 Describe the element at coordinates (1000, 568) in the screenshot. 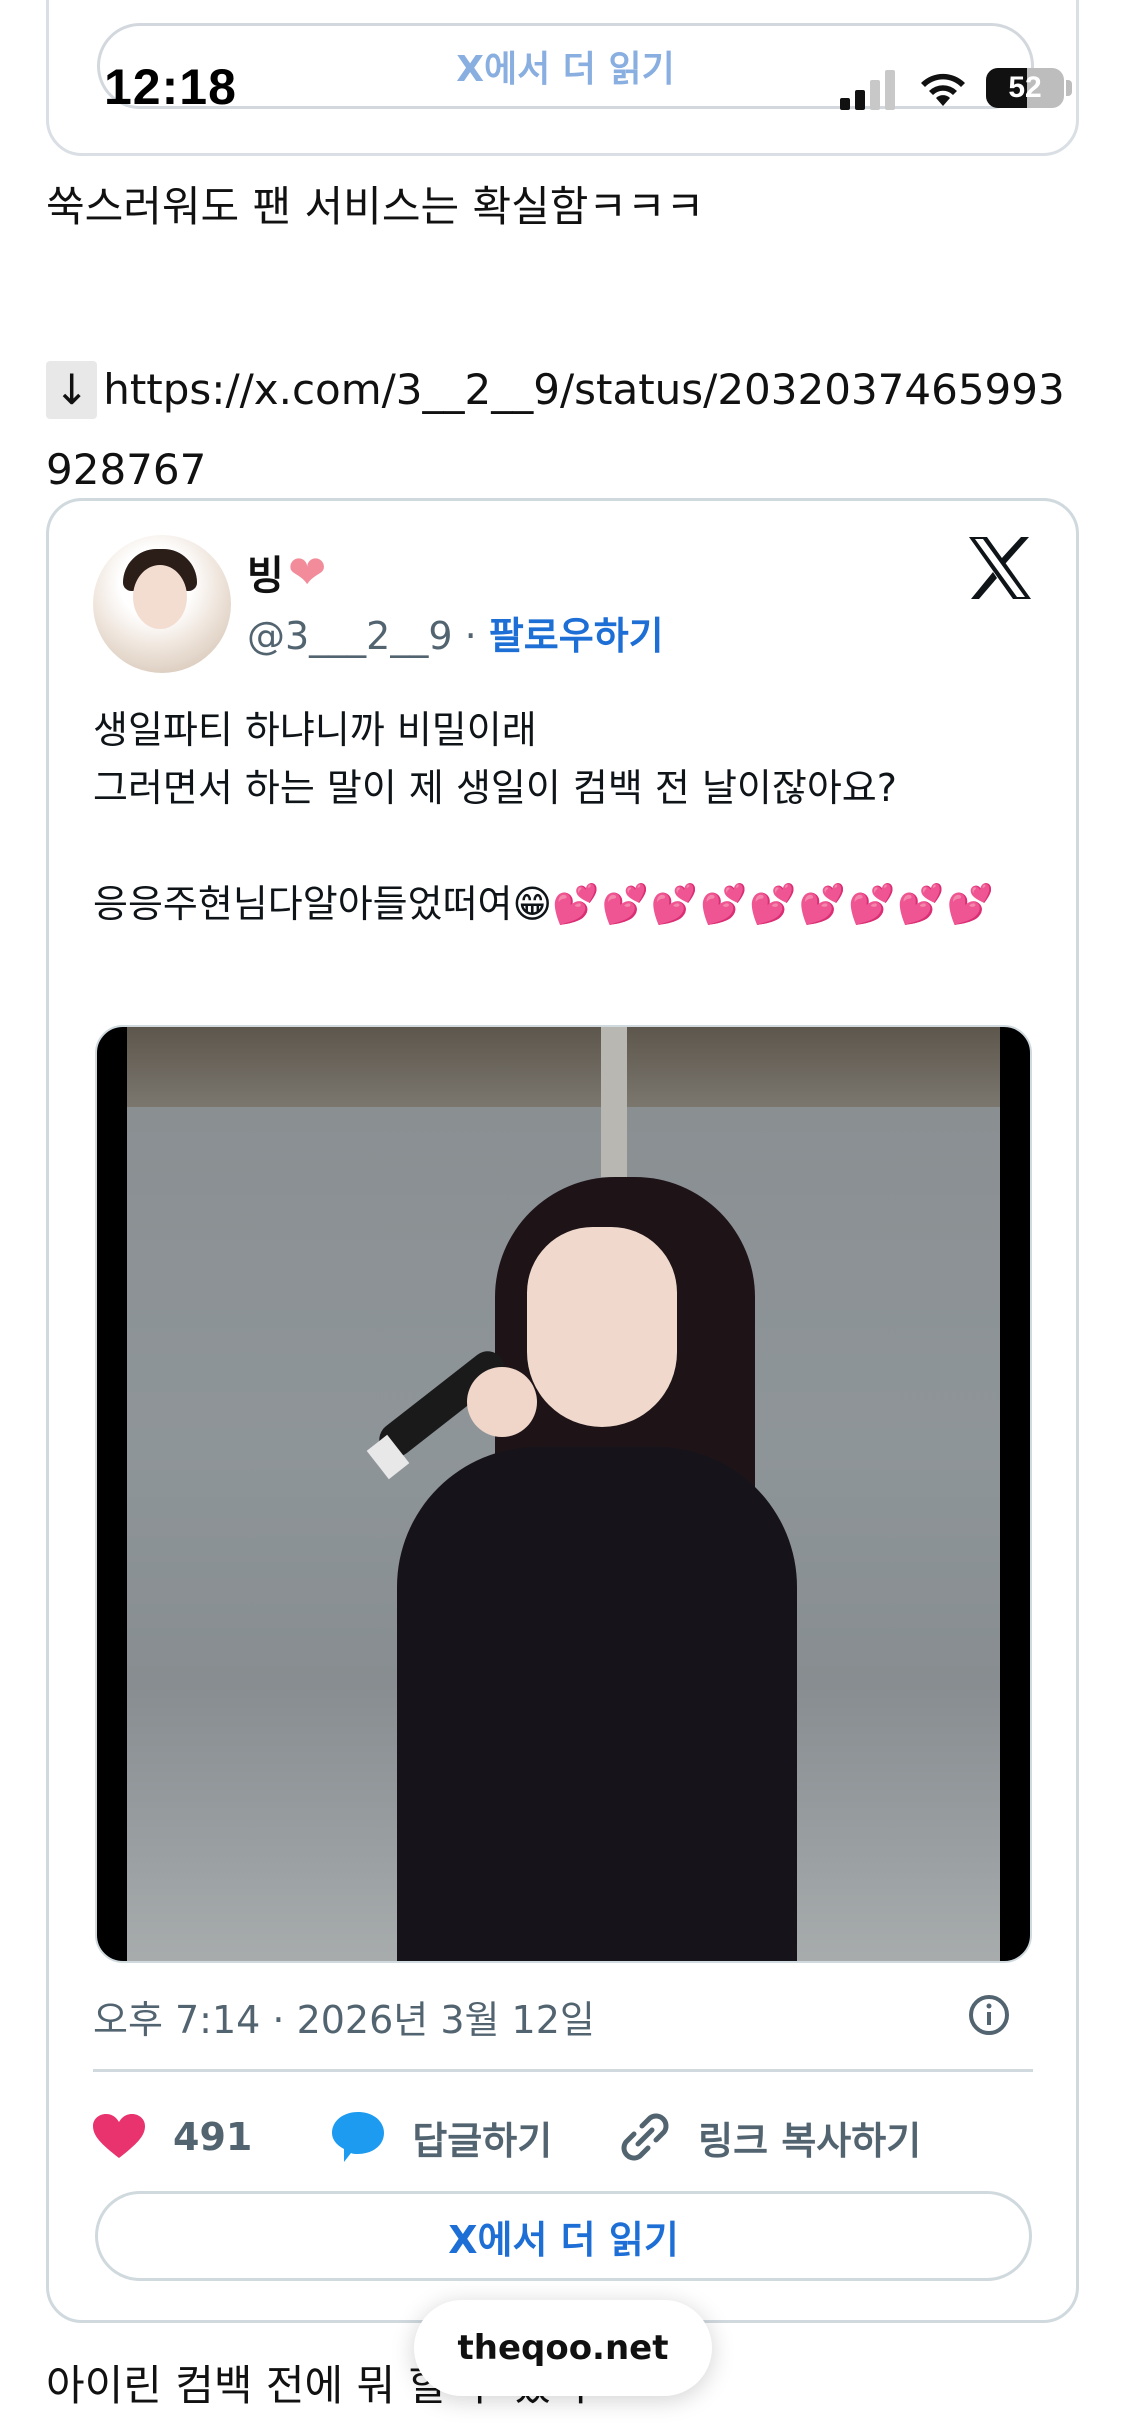

I see `x-logo-icon` at that location.